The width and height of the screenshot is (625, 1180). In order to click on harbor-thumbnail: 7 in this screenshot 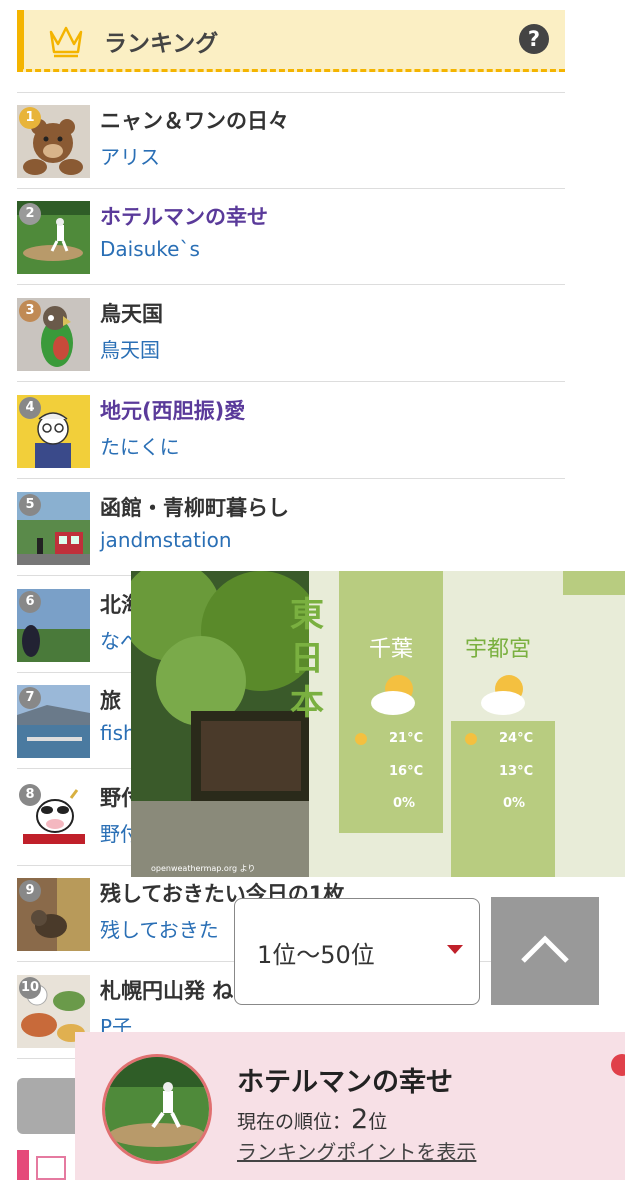, I will do `click(53, 721)`.